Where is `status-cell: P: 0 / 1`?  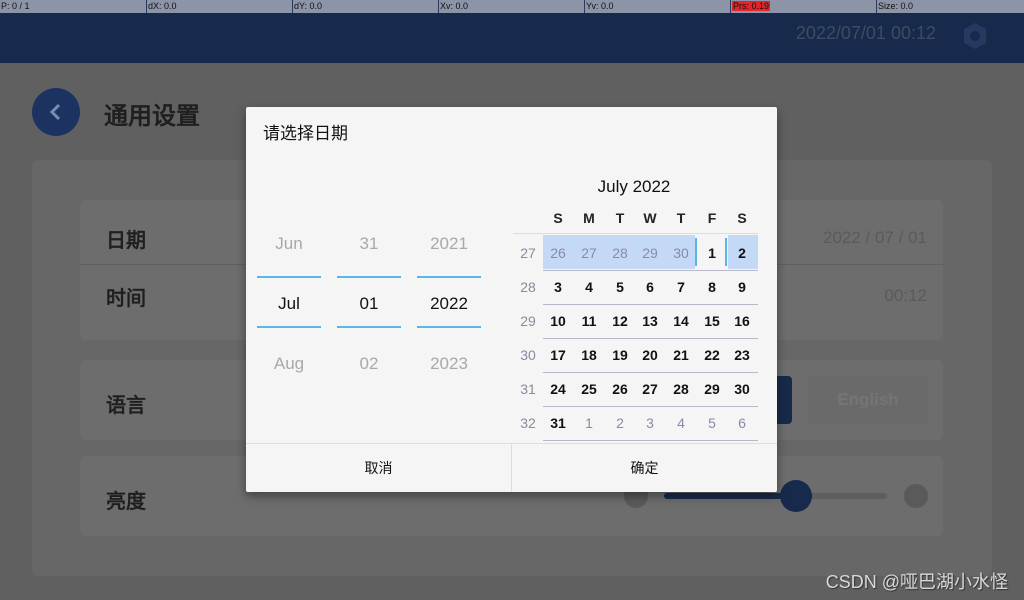
status-cell: P: 0 / 1 is located at coordinates (15, 6).